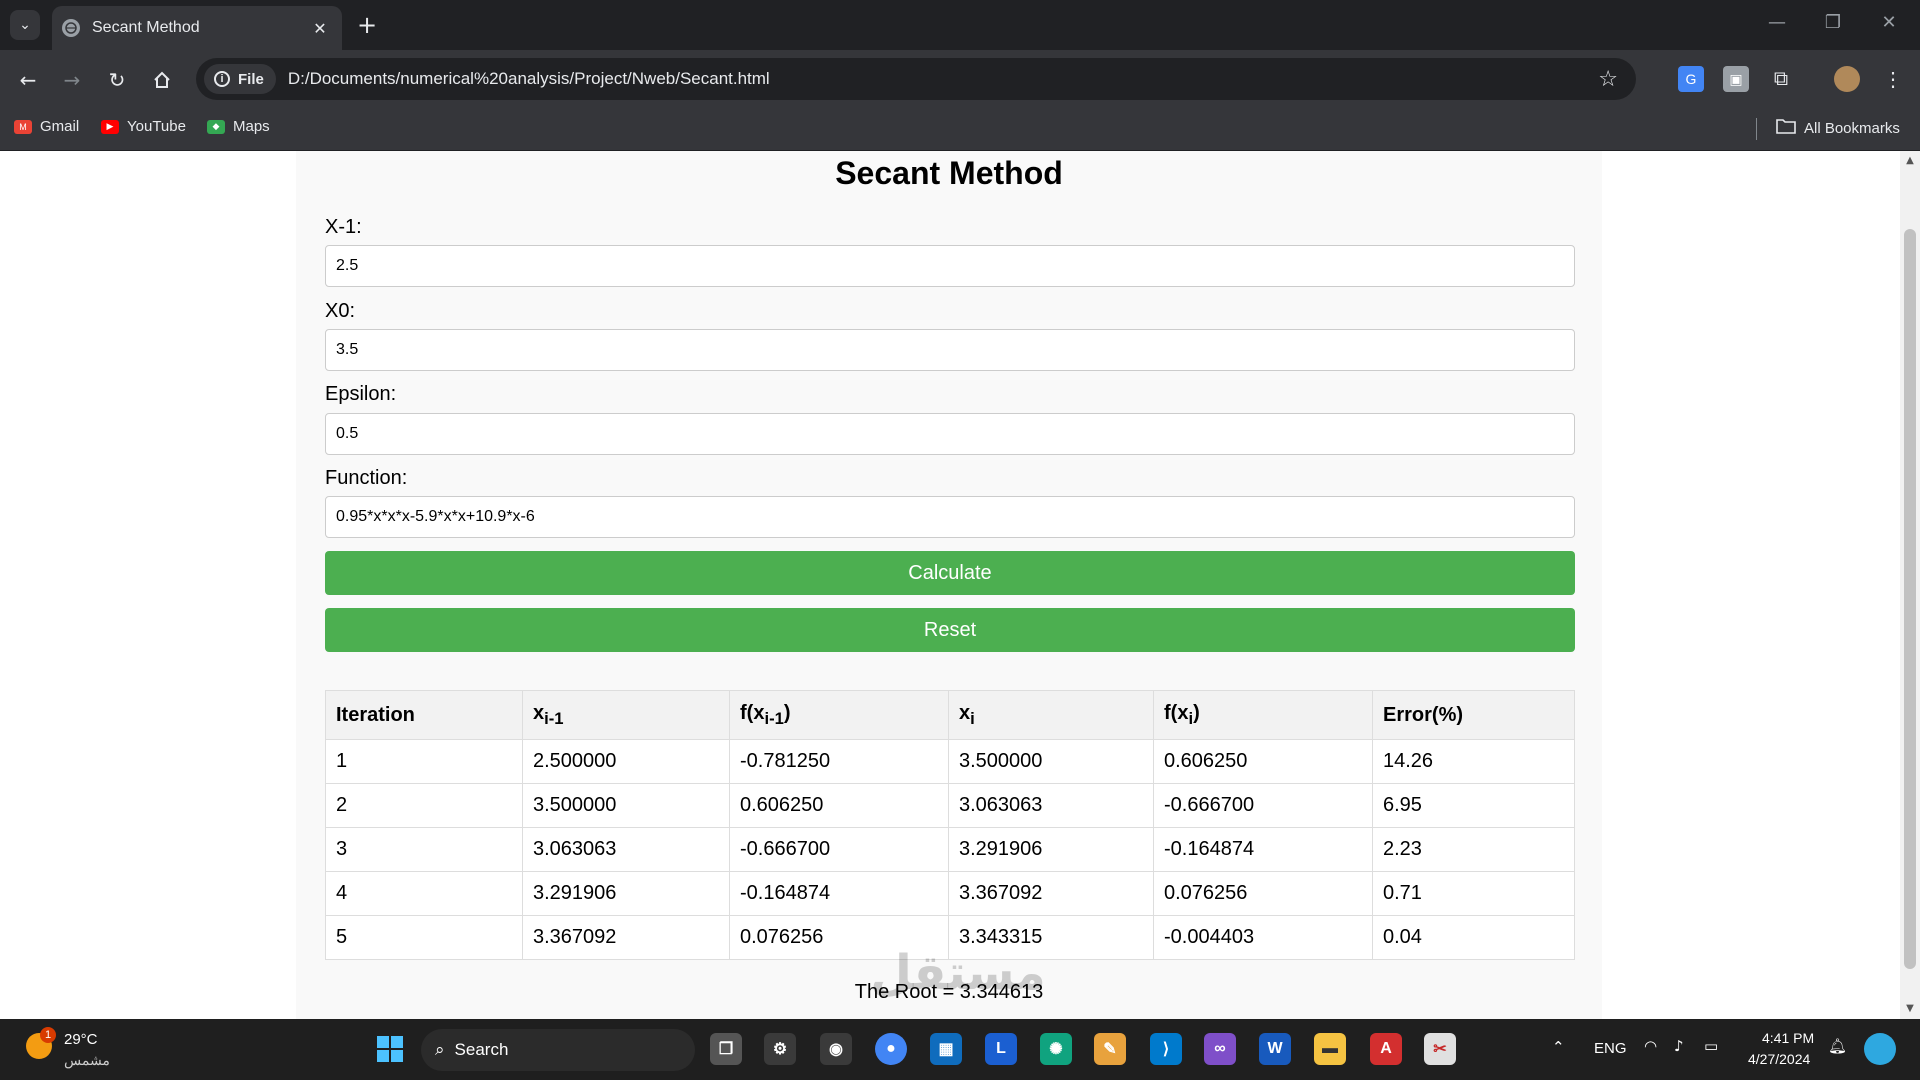  I want to click on x0-input: 3.5, so click(950, 350).